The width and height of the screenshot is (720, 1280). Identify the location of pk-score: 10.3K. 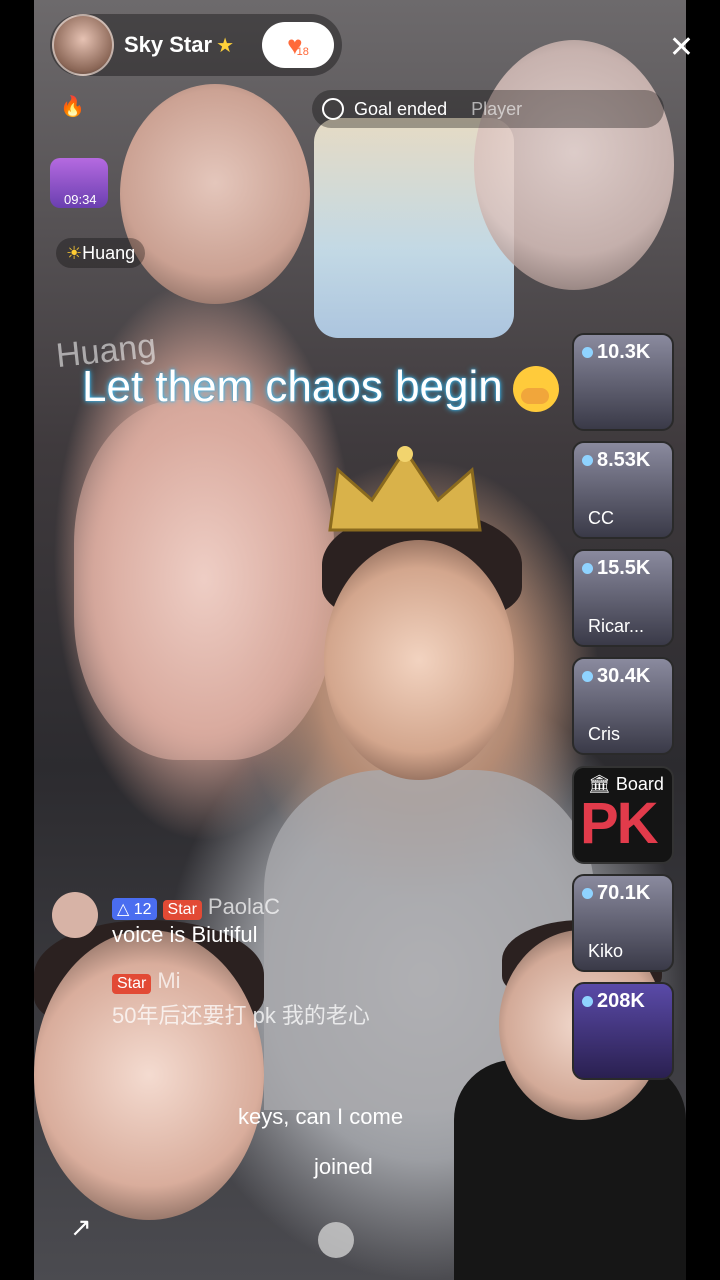
(616, 352).